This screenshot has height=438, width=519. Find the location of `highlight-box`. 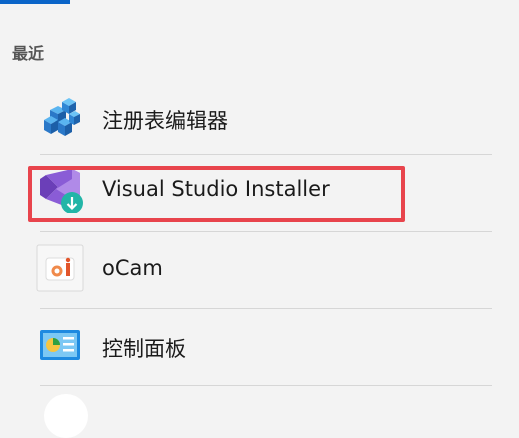

highlight-box is located at coordinates (216, 194).